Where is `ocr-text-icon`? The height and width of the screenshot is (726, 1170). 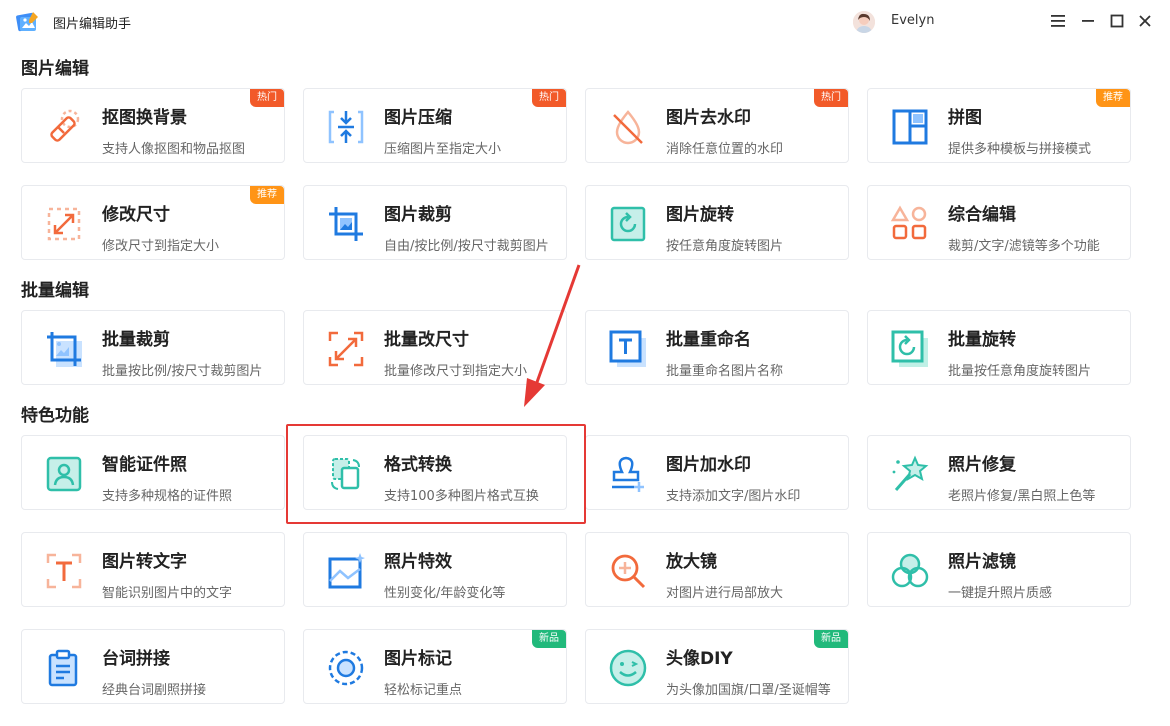
ocr-text-icon is located at coordinates (64, 571).